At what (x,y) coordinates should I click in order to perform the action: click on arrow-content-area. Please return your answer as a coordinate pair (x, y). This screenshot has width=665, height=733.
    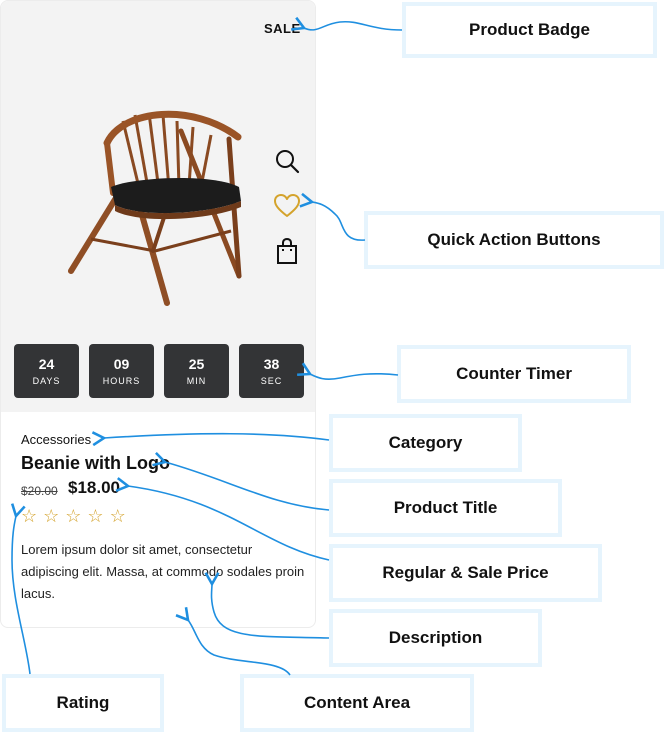
    Looking at the image, I should click on (233, 641).